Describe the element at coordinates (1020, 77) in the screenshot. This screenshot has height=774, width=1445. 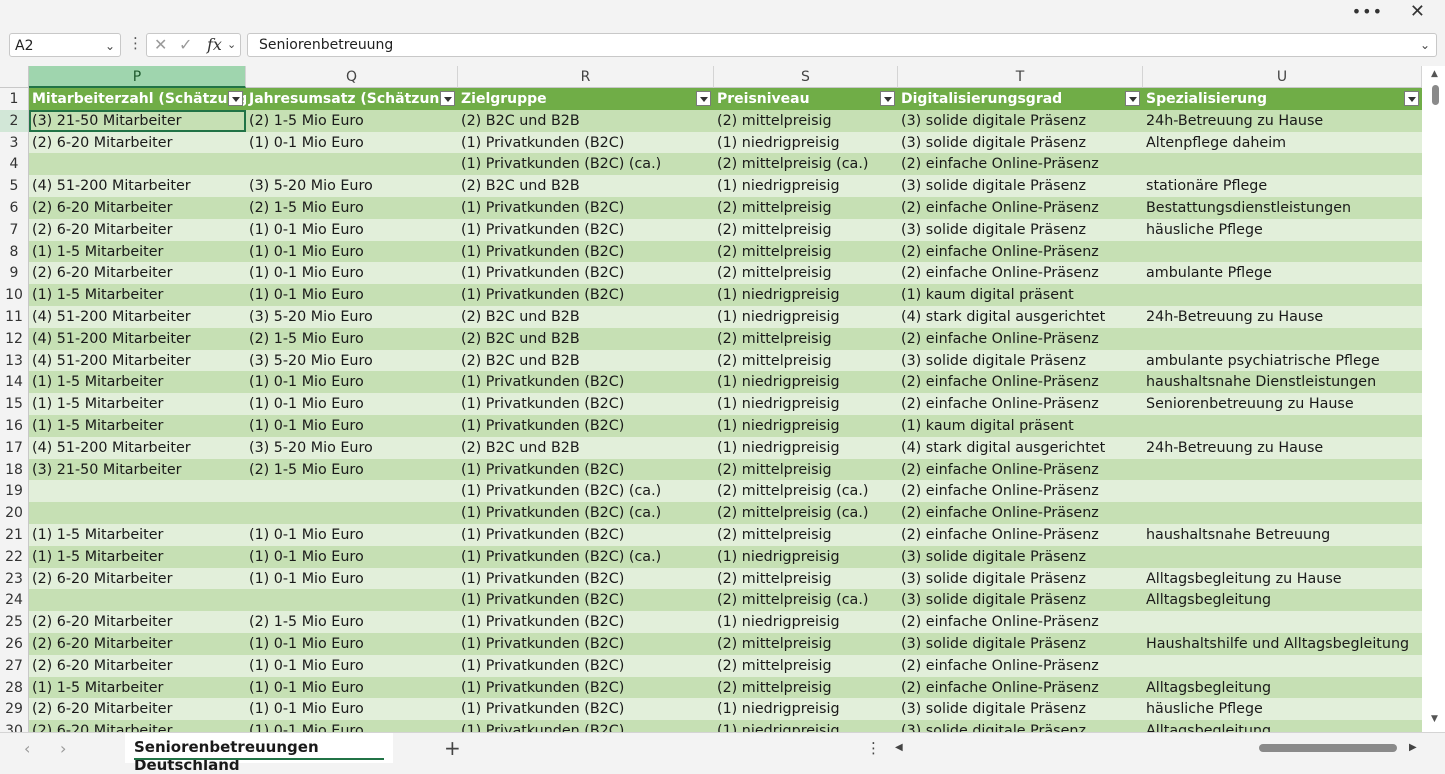
I see `column-header-t: T` at that location.